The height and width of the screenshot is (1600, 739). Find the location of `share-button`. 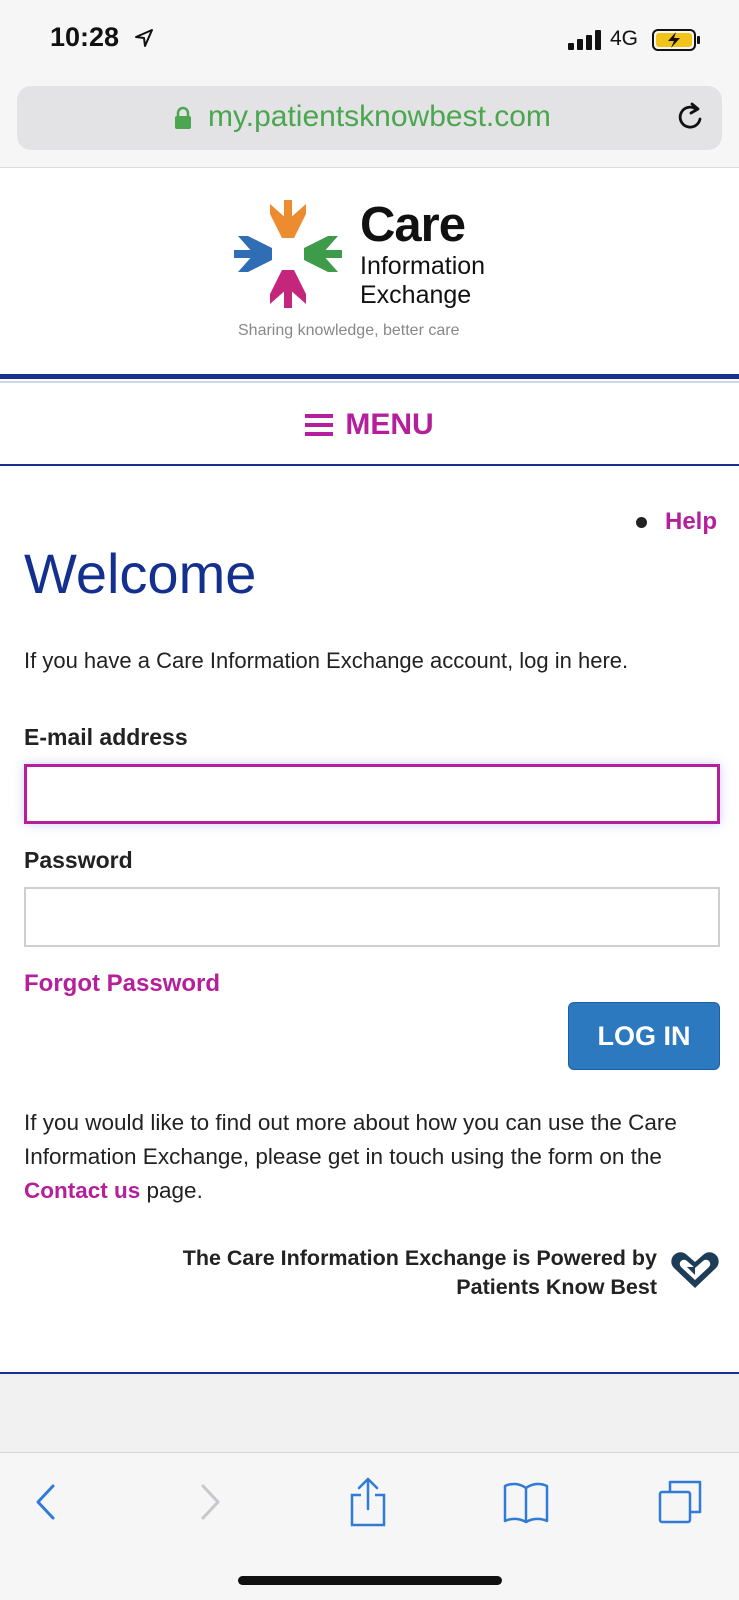

share-button is located at coordinates (368, 1502).